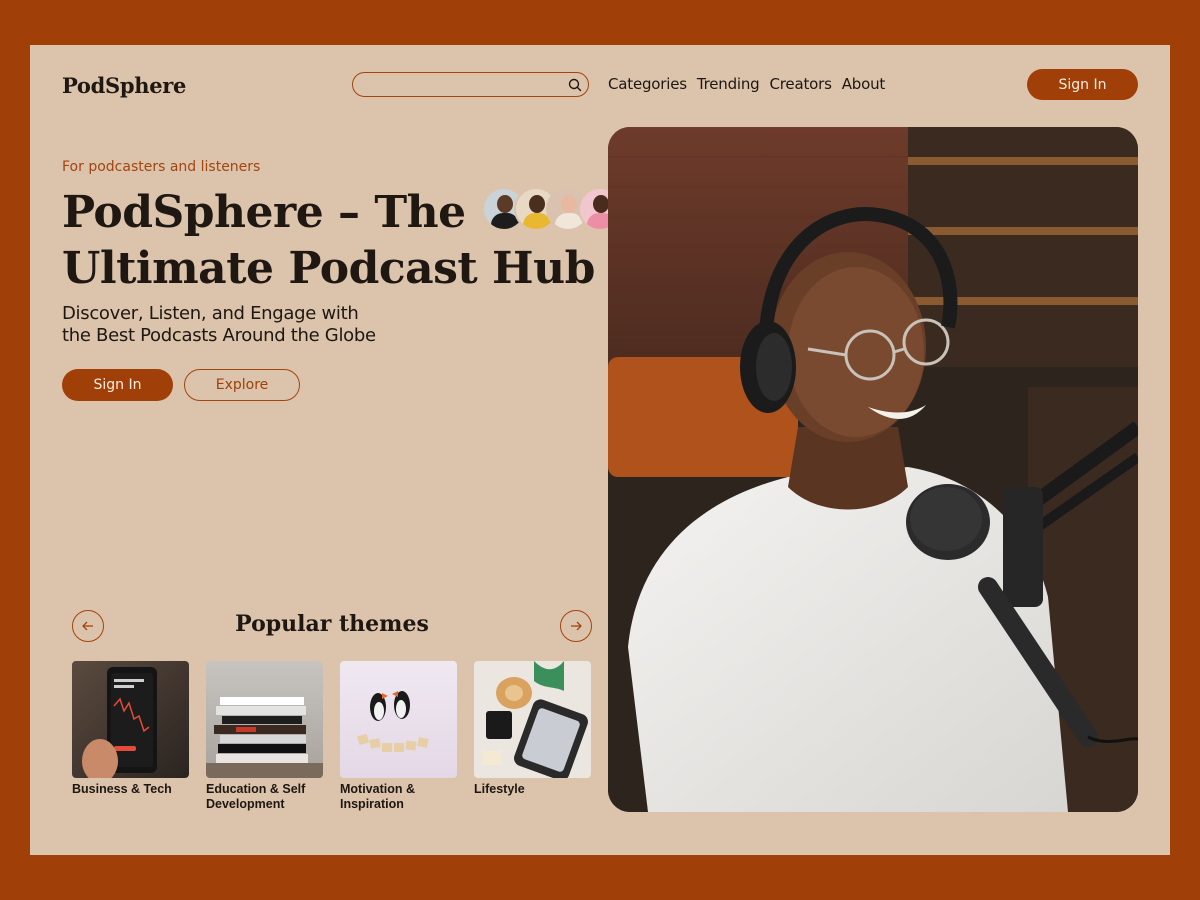 This screenshot has height=900, width=1200. What do you see at coordinates (398, 719) in the screenshot?
I see `puffin-figurines-icon` at bounding box center [398, 719].